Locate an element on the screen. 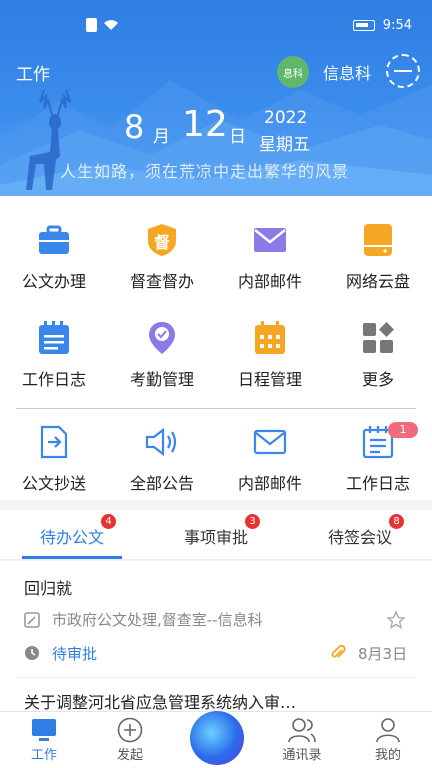 The image size is (432, 768). grid-item-attendance: 考勤管理 is located at coordinates (162, 355).